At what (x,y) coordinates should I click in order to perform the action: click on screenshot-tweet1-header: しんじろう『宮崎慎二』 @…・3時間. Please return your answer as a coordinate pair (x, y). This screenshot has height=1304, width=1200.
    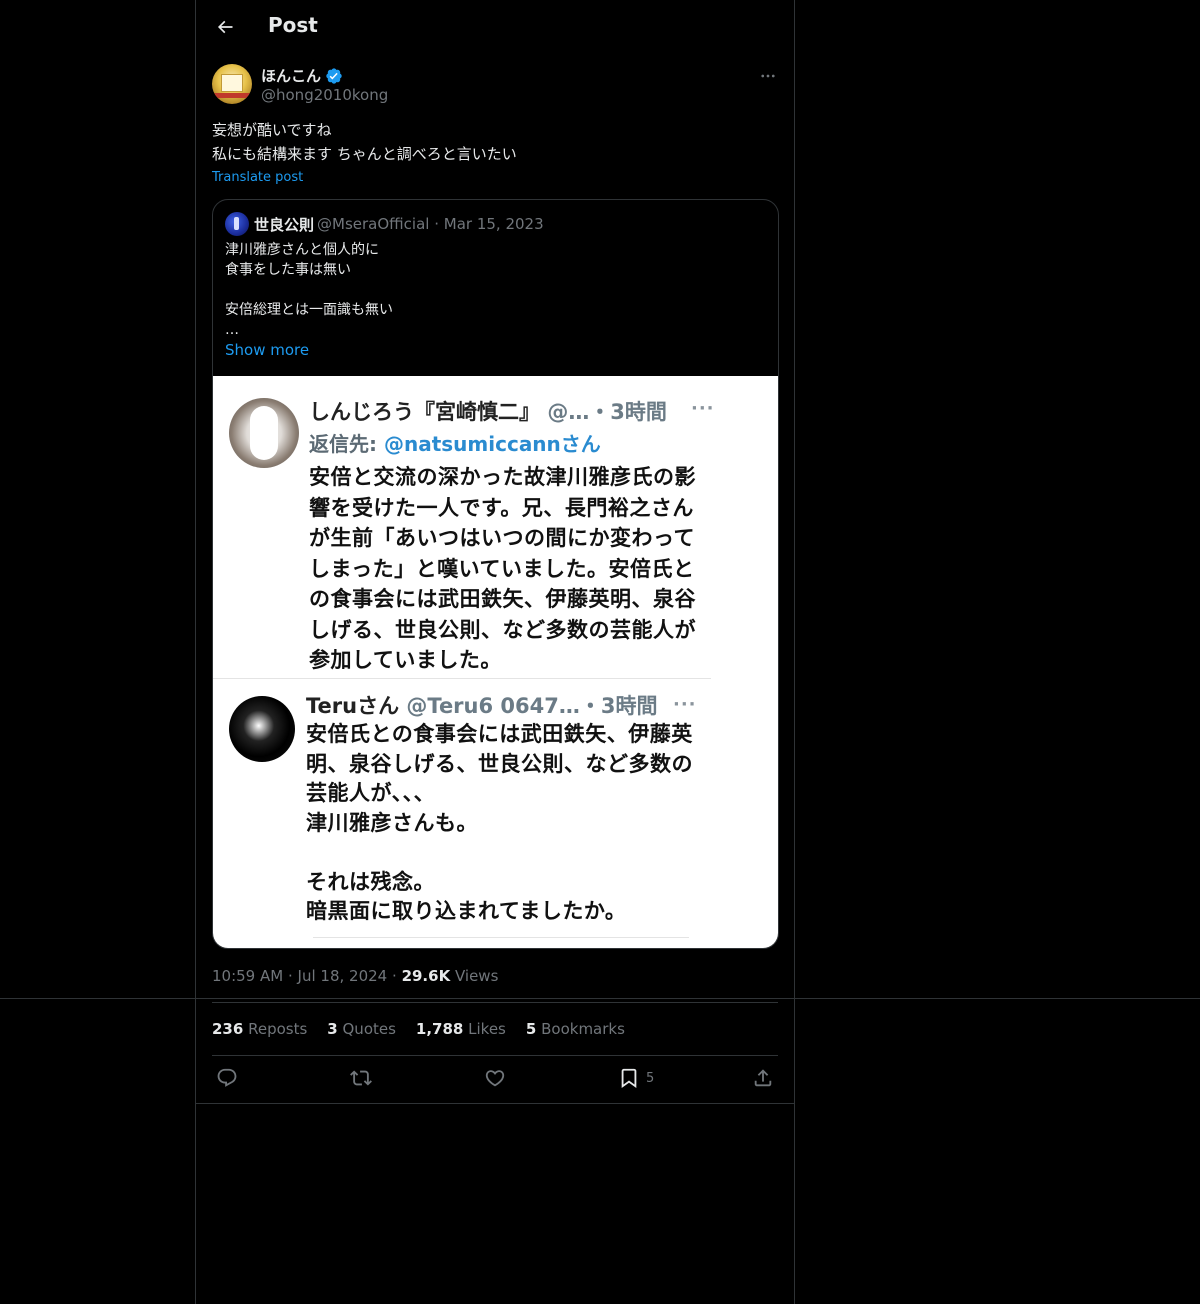
    Looking at the image, I should click on (488, 411).